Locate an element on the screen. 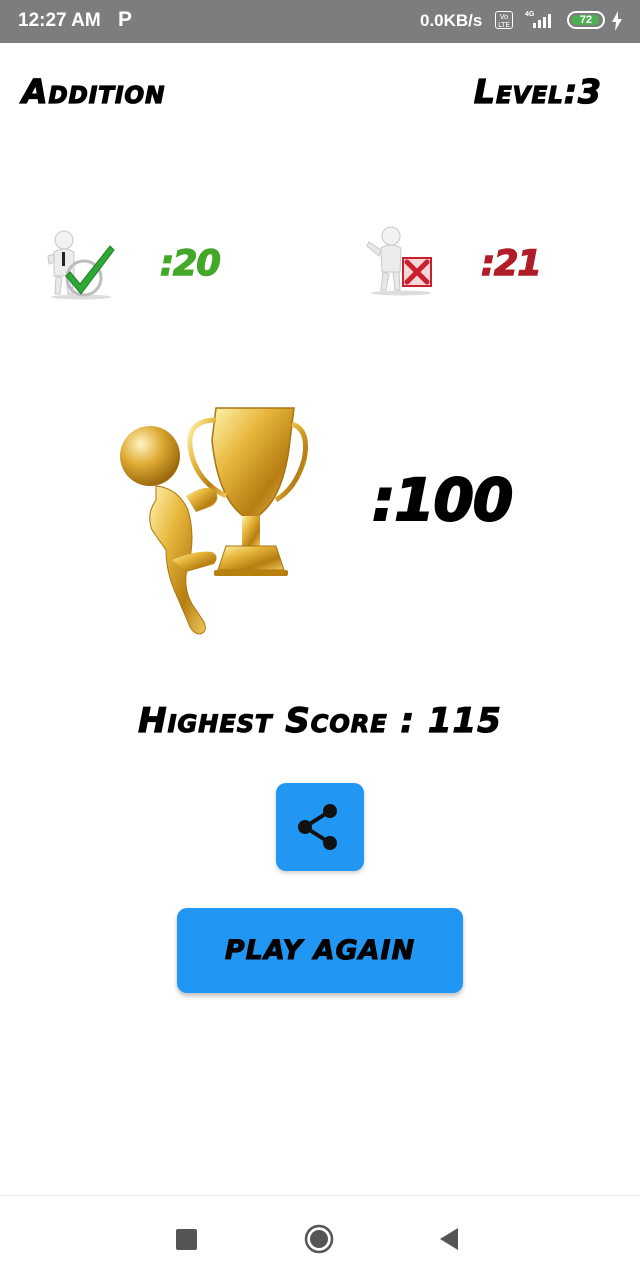 The image size is (640, 1281). current-score: :100 is located at coordinates (442, 500).